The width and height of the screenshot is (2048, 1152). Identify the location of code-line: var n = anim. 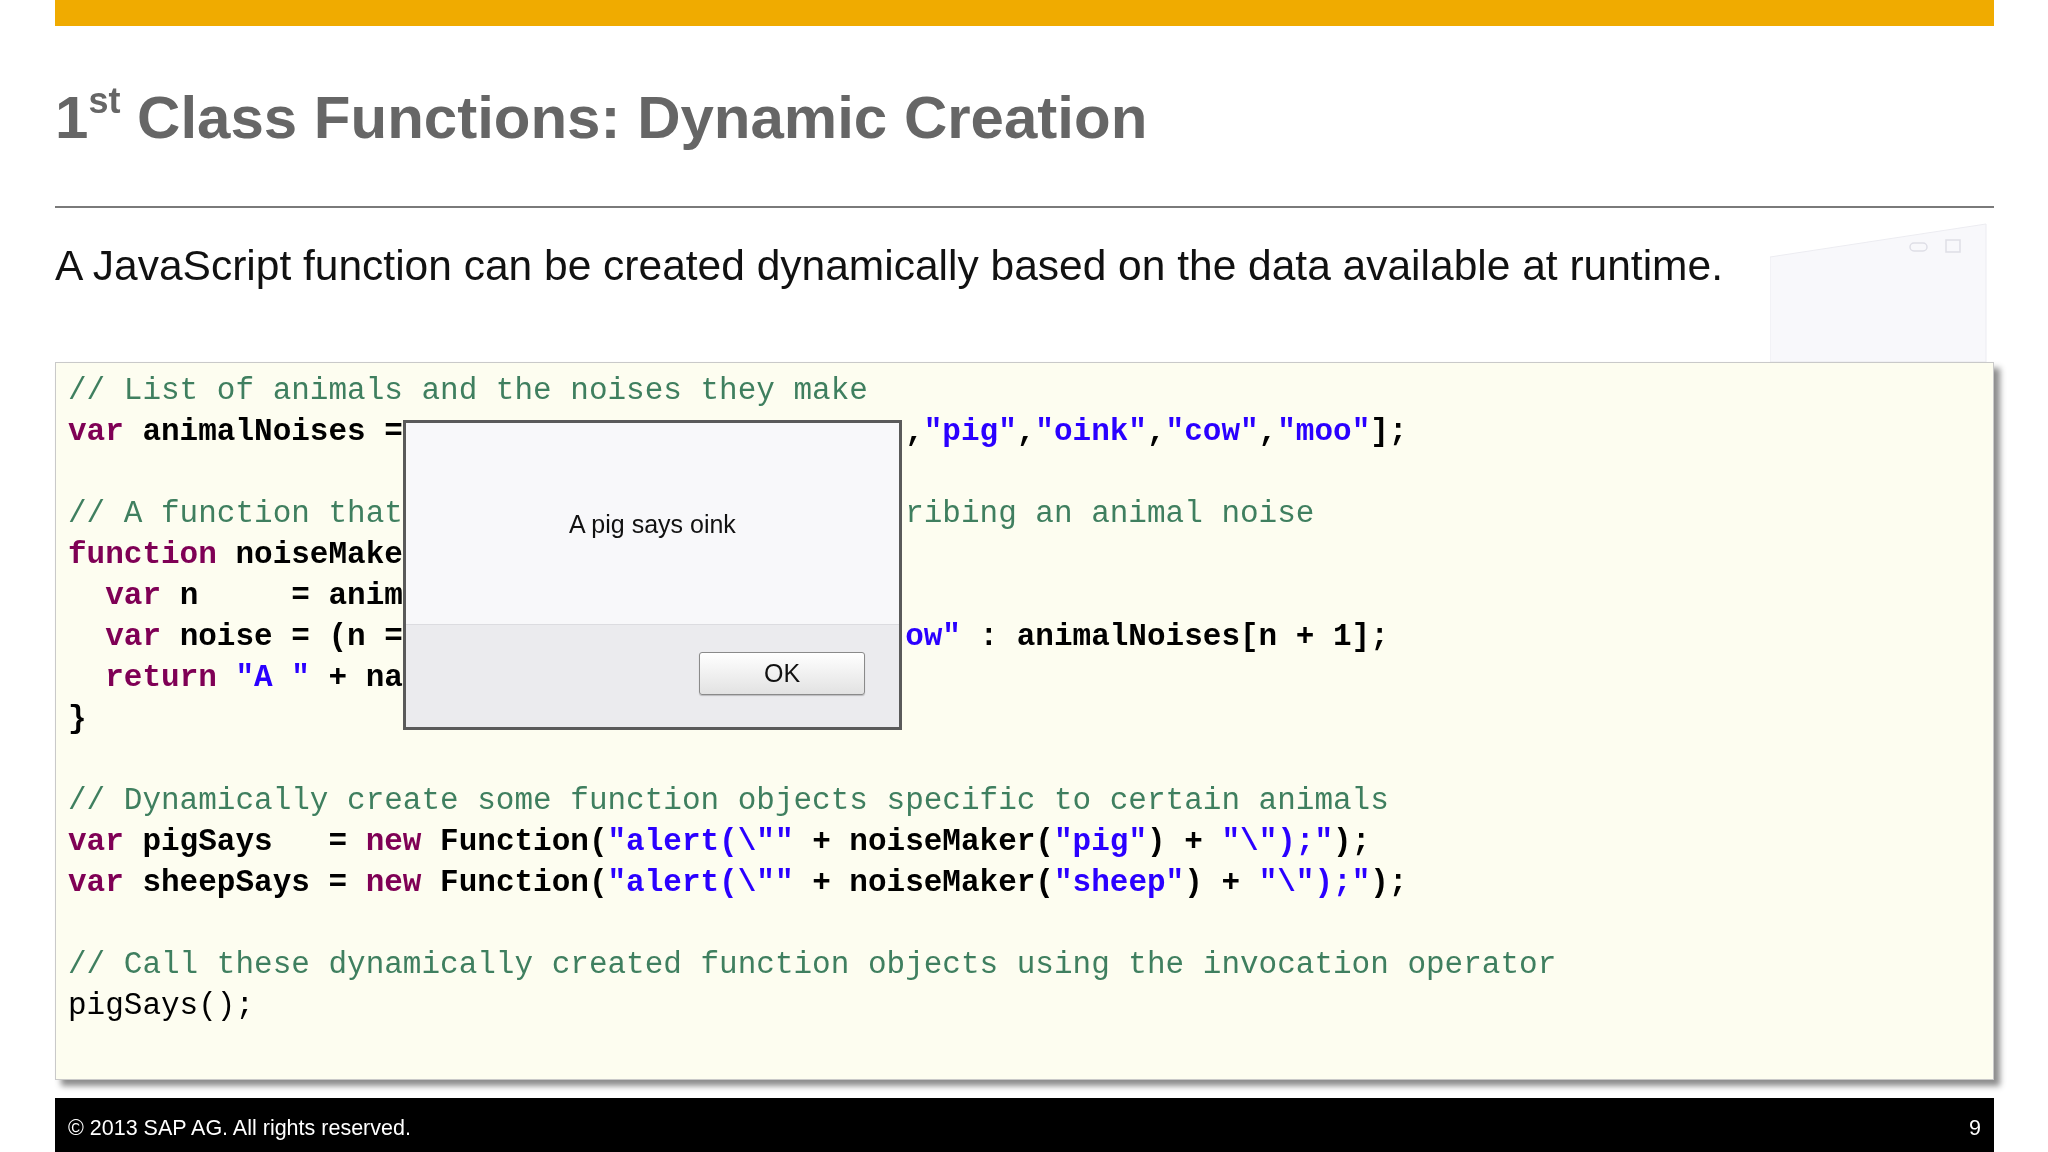
(254, 596).